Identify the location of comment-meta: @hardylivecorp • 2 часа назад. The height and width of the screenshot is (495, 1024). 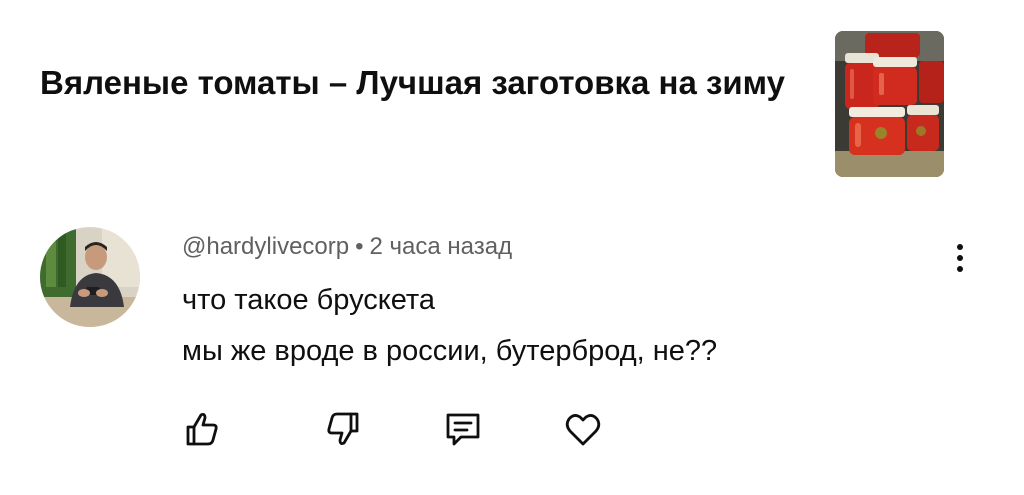
(347, 247).